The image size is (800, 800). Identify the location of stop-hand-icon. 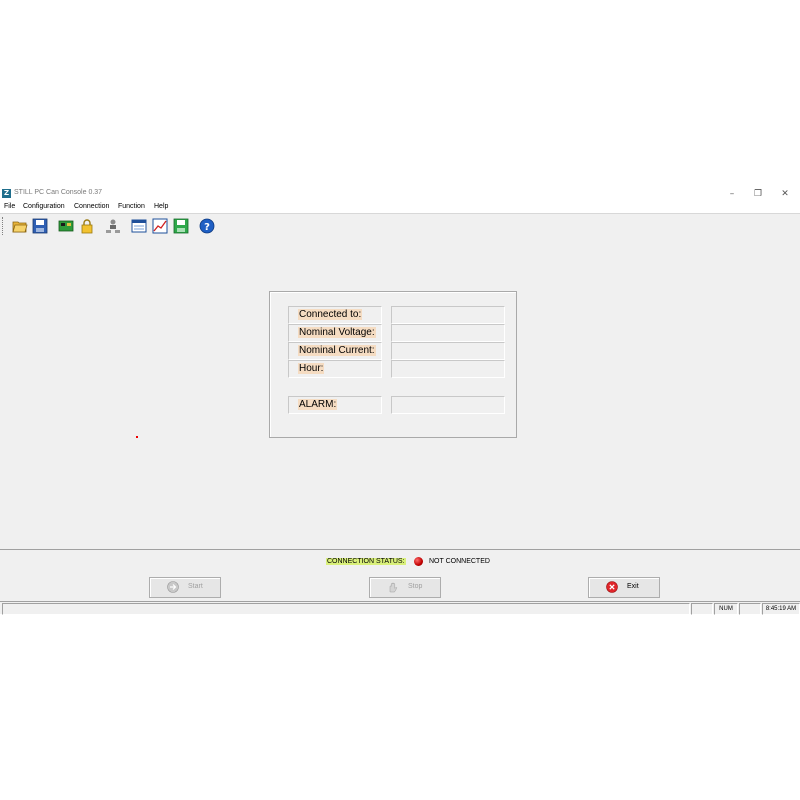
(393, 587).